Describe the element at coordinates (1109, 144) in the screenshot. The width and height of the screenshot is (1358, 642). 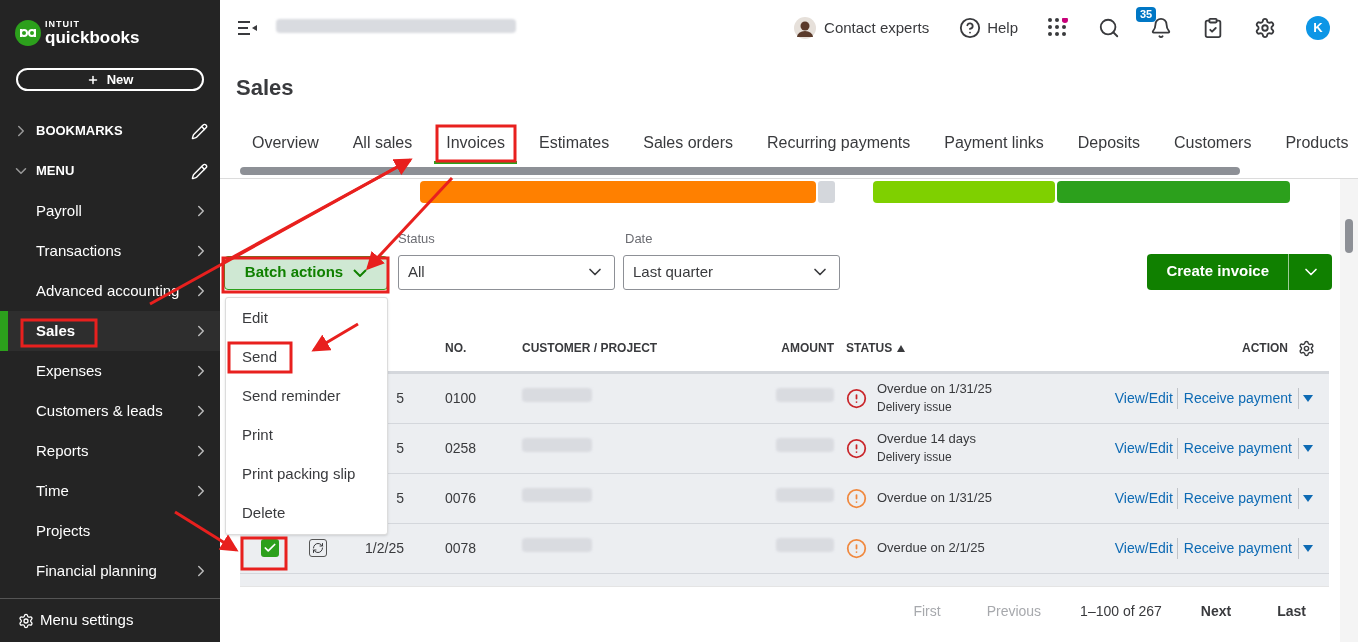
I see `tab: Deposits` at that location.